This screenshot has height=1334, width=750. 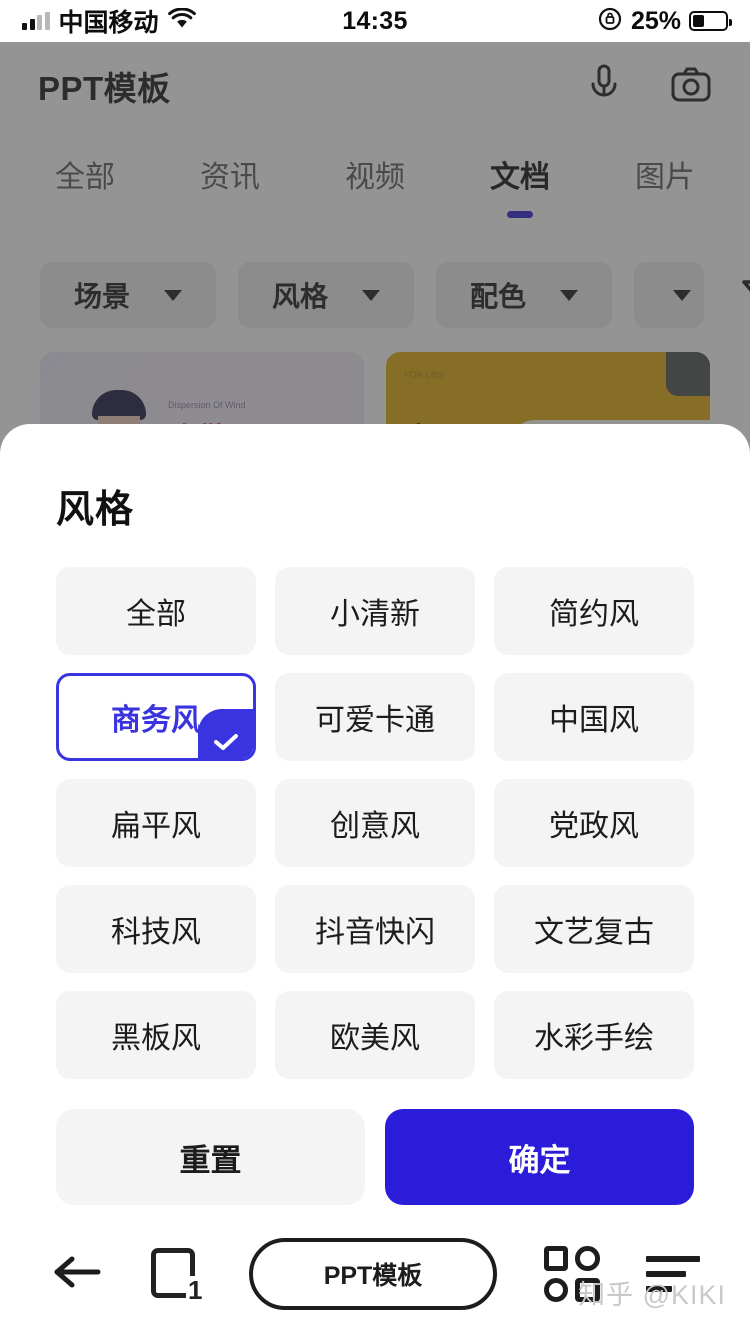 What do you see at coordinates (156, 614) in the screenshot?
I see `style-option-label: 全部` at bounding box center [156, 614].